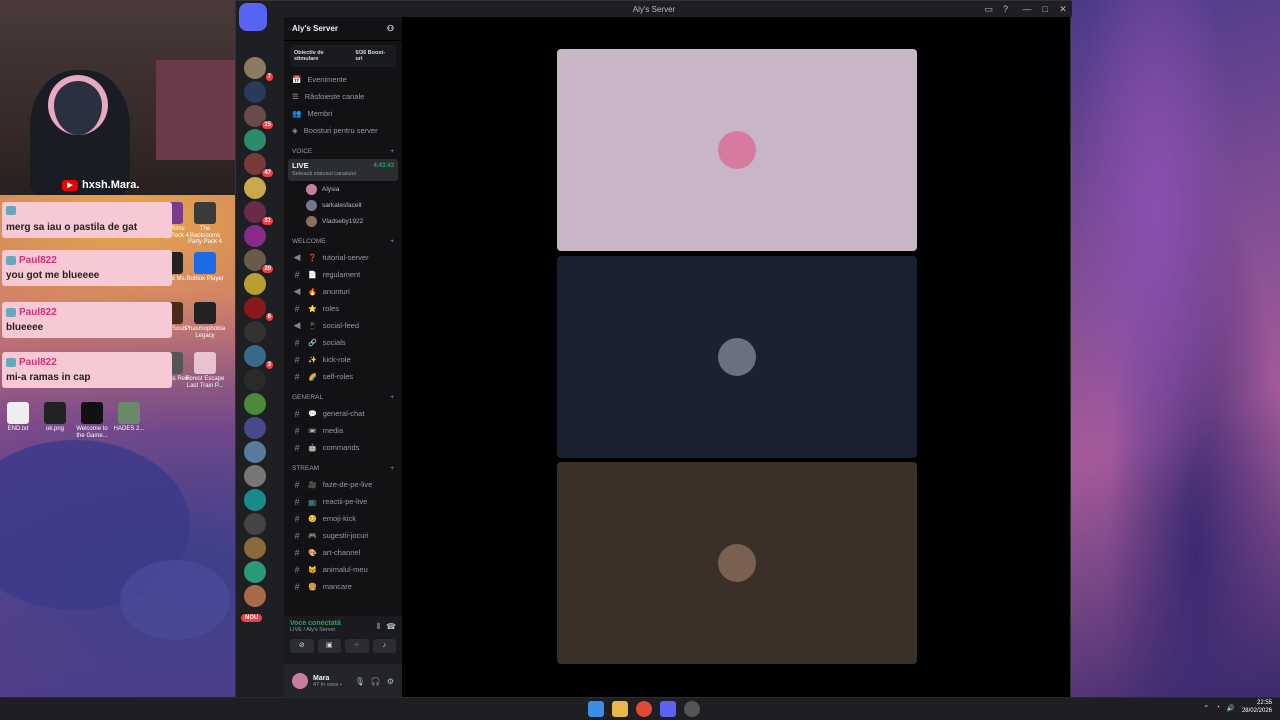 The image size is (1280, 720). I want to click on channel-sugestii-jocuri: # 🎮 sugestii-jocuri, so click(343, 535).